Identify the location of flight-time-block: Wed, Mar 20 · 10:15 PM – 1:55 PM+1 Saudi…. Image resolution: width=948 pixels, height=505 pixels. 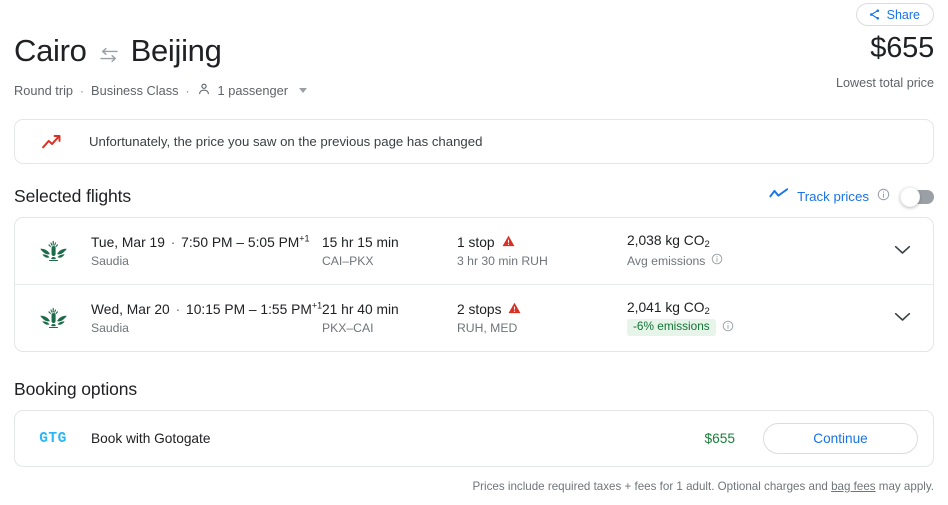
(207, 317).